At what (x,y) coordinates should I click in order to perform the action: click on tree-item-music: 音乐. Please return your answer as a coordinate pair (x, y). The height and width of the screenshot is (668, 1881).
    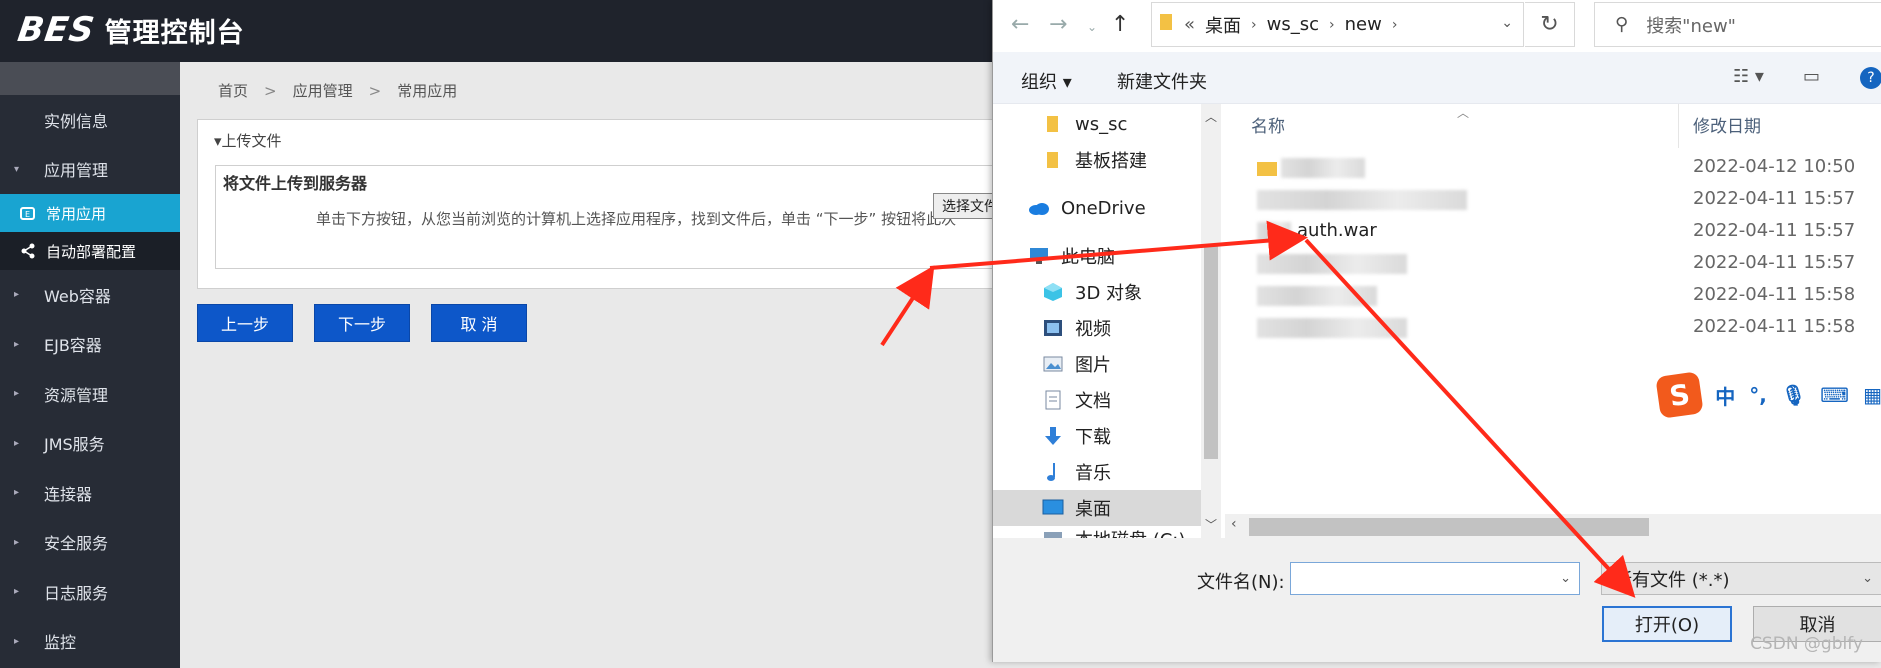
    Looking at the image, I should click on (1097, 472).